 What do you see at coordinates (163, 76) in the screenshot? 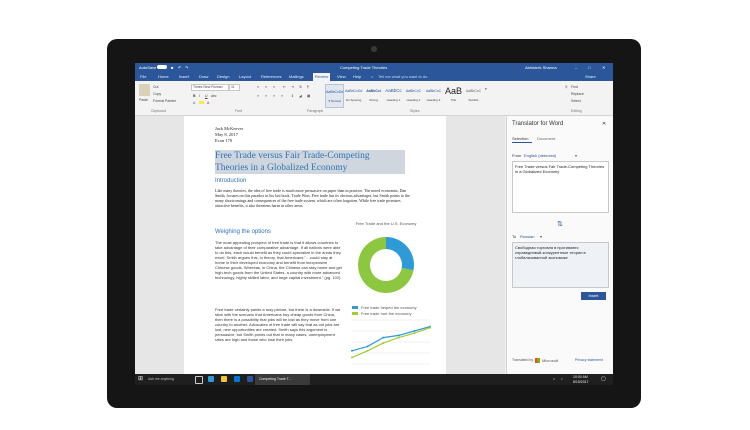
I see `tab-home: Home` at bounding box center [163, 76].